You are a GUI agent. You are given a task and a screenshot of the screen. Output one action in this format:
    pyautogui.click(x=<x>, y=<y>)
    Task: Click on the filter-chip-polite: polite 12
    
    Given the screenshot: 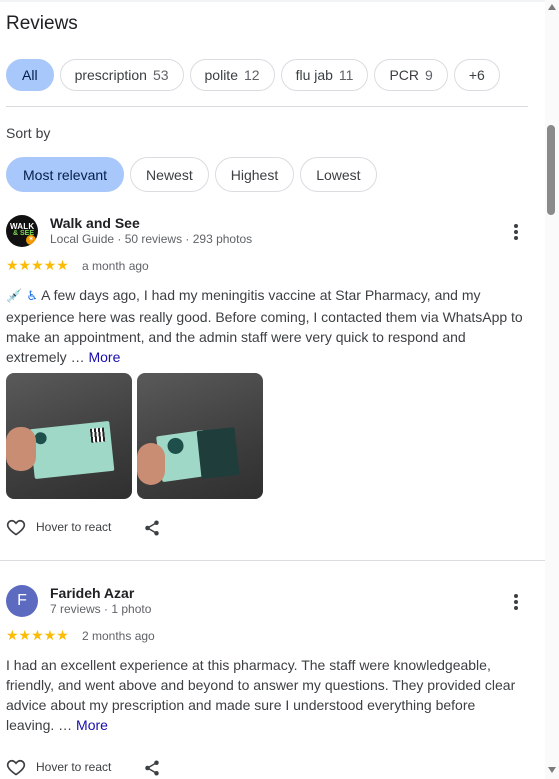 What is the action you would take?
    pyautogui.click(x=232, y=75)
    